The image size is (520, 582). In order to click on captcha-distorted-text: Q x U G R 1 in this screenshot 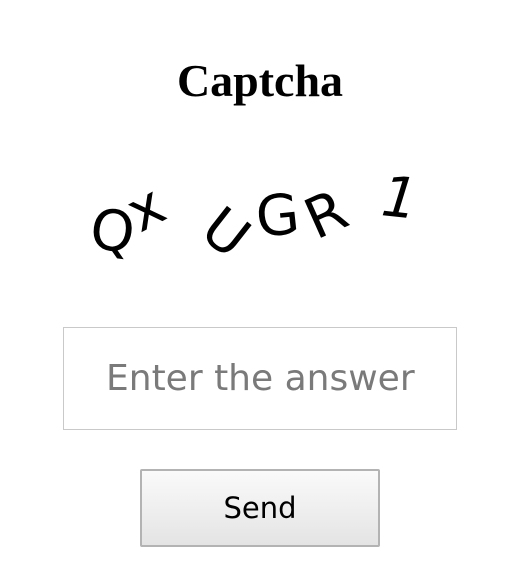, I will do `click(253, 214)`.